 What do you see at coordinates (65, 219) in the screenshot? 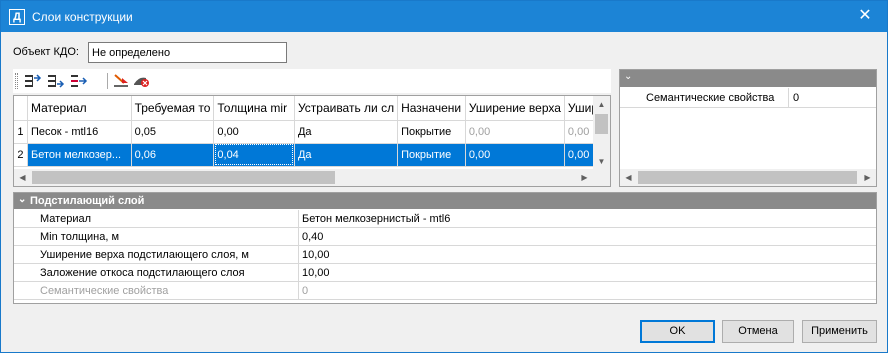
I see `property-key: Материал` at bounding box center [65, 219].